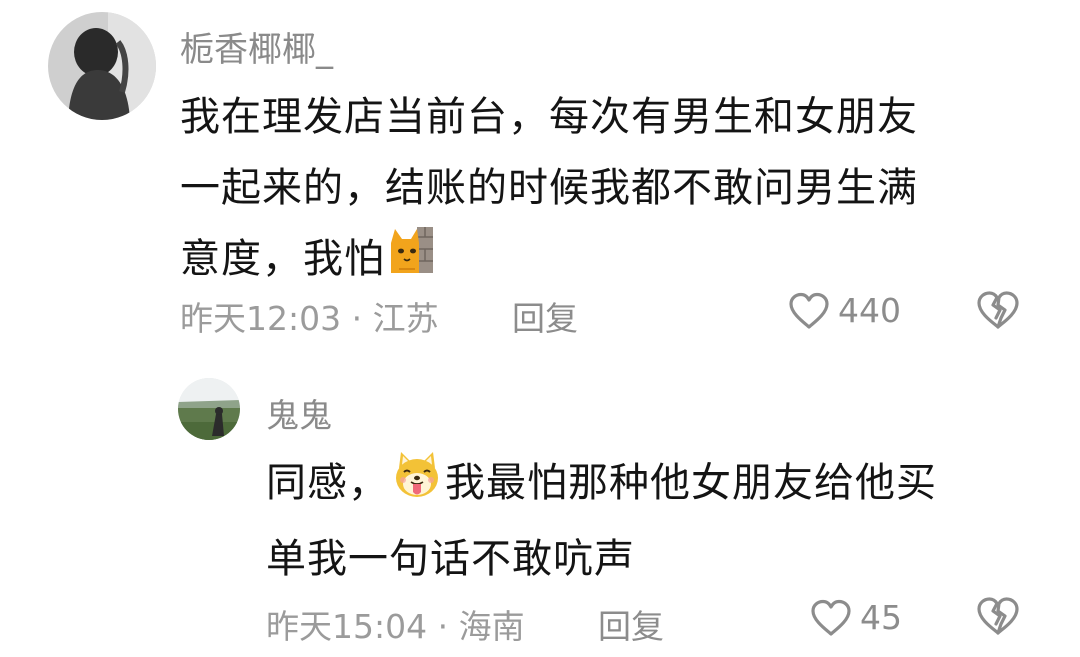 The width and height of the screenshot is (1080, 657). I want to click on comment-text-line: 同感， 我最怕那种他女朋友给他买, so click(646, 485).